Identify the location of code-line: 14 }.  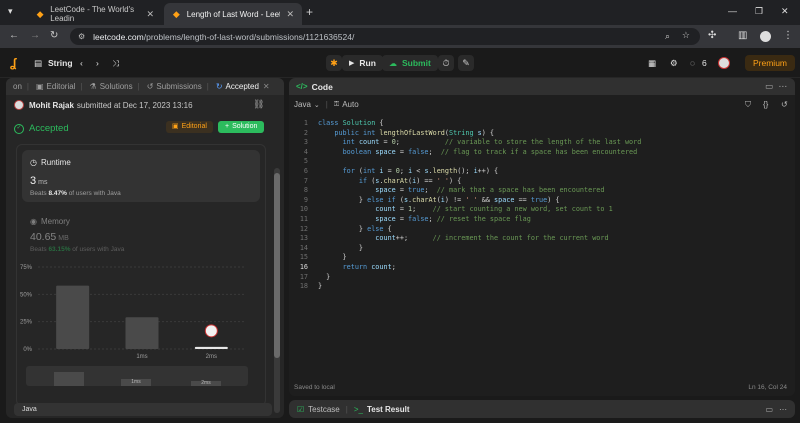
(331, 247).